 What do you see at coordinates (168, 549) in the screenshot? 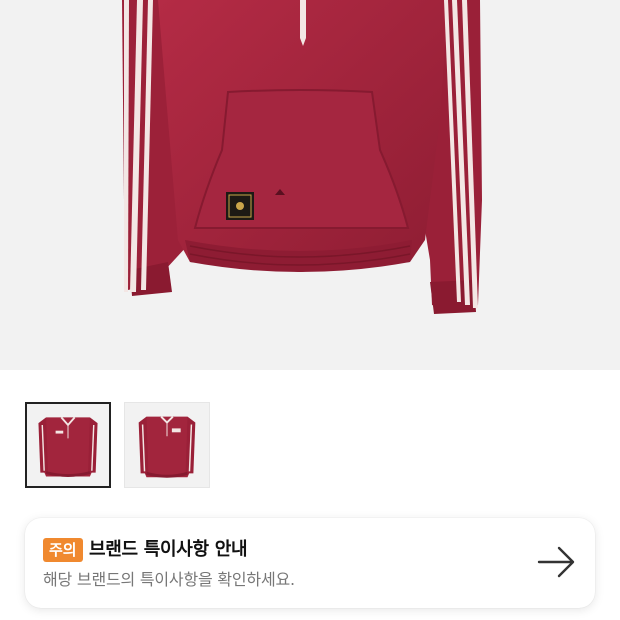
I see `notice-title: 브랜드 특이사항 안내` at bounding box center [168, 549].